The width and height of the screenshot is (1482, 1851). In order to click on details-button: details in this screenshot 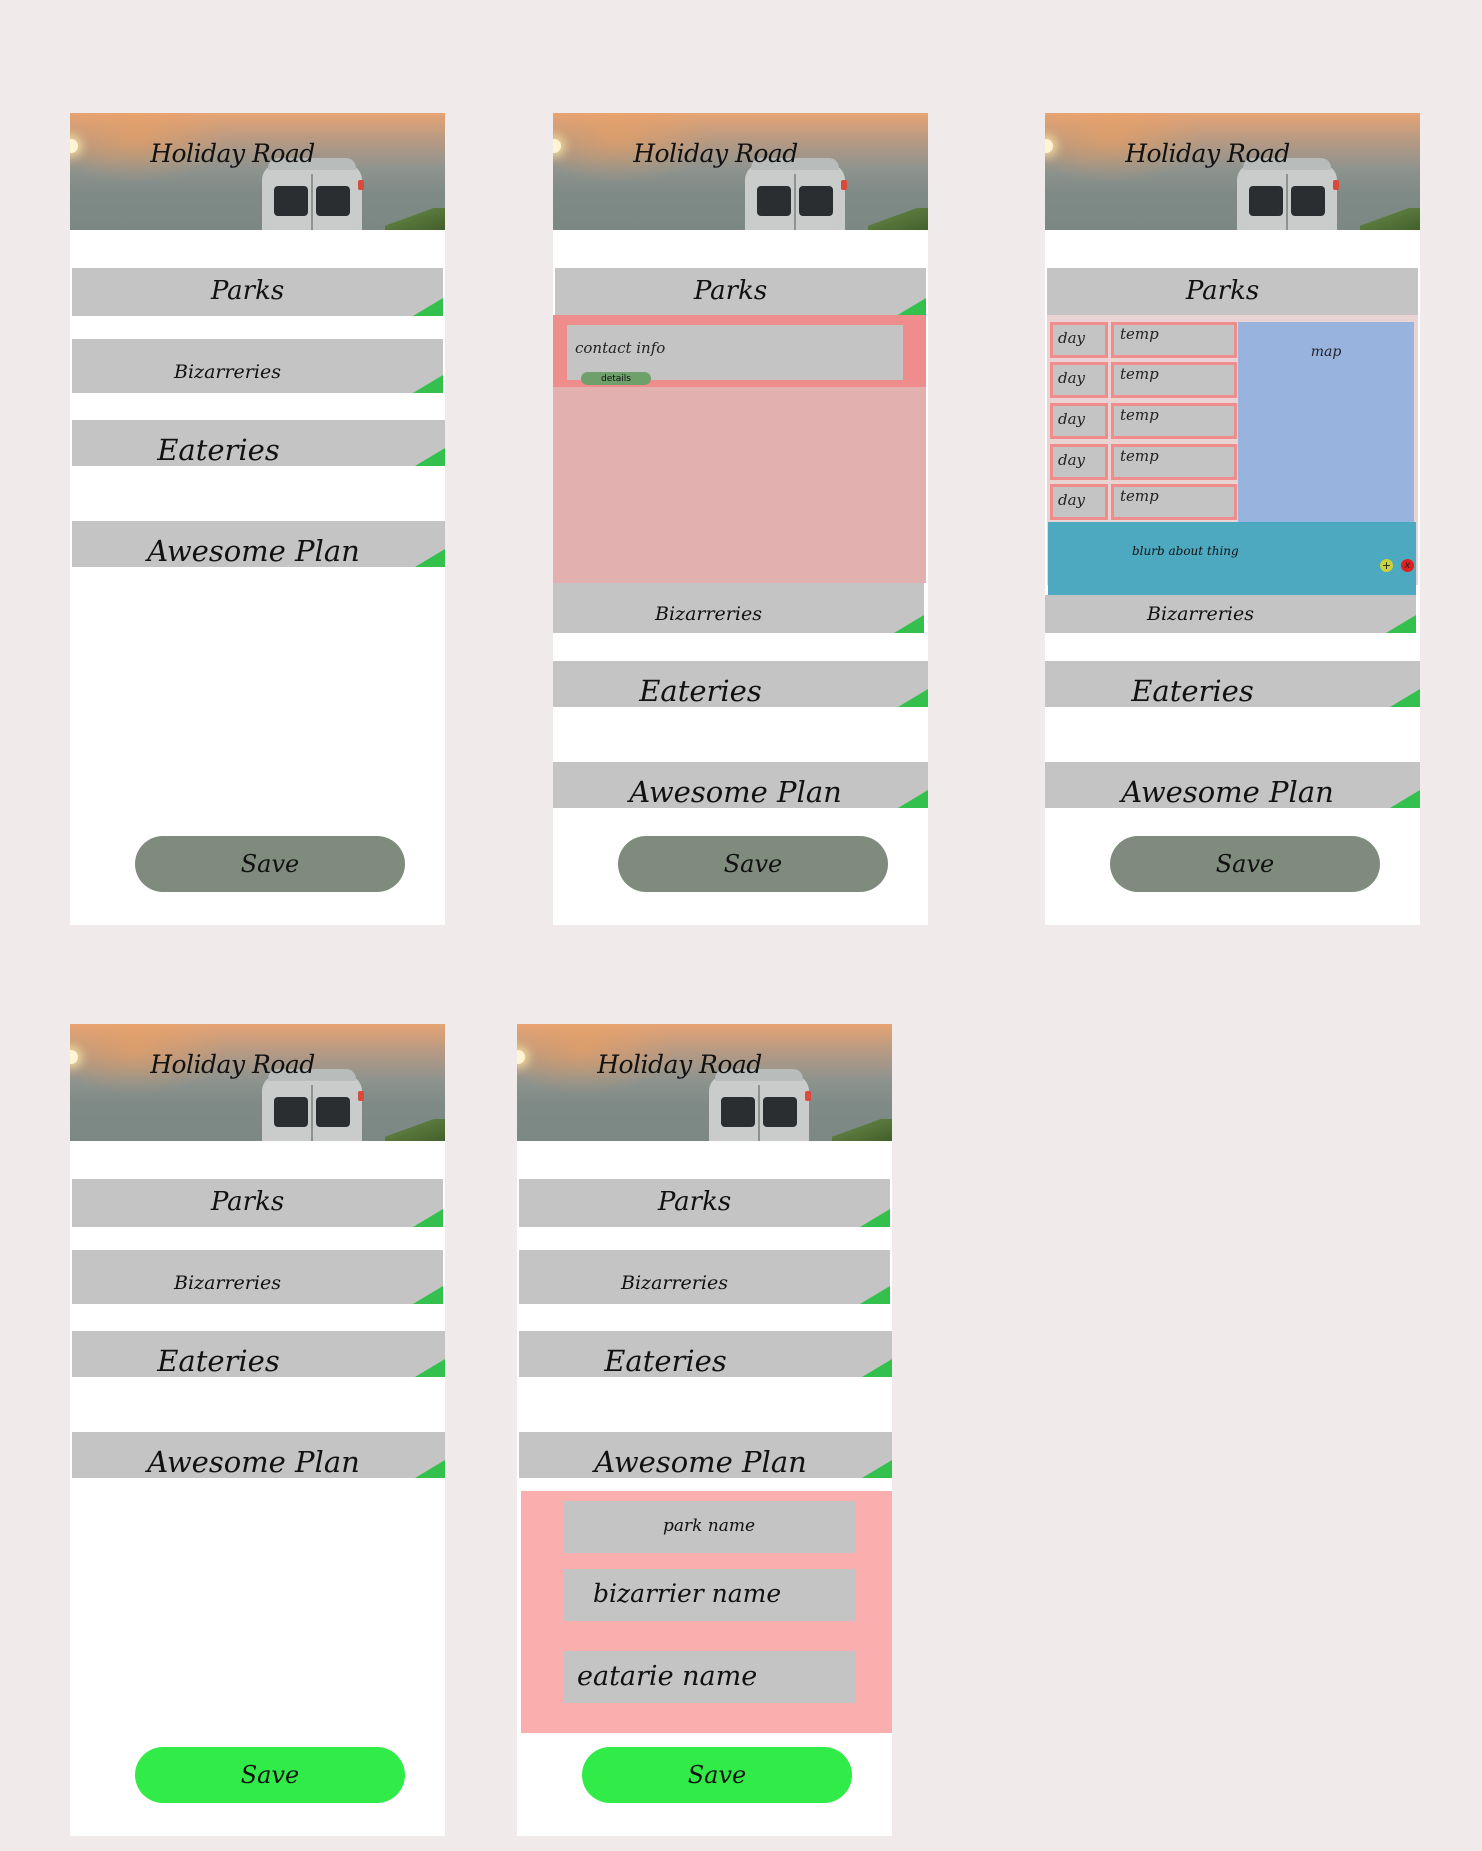, I will do `click(616, 378)`.